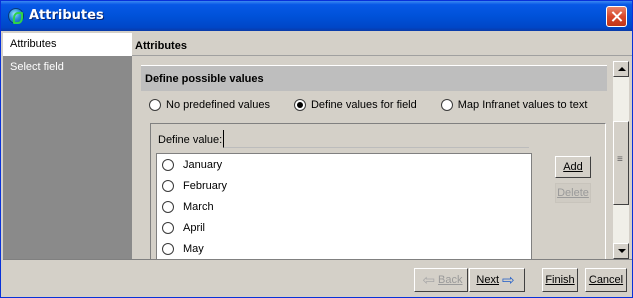  What do you see at coordinates (16, 16) in the screenshot?
I see `globe-icon` at bounding box center [16, 16].